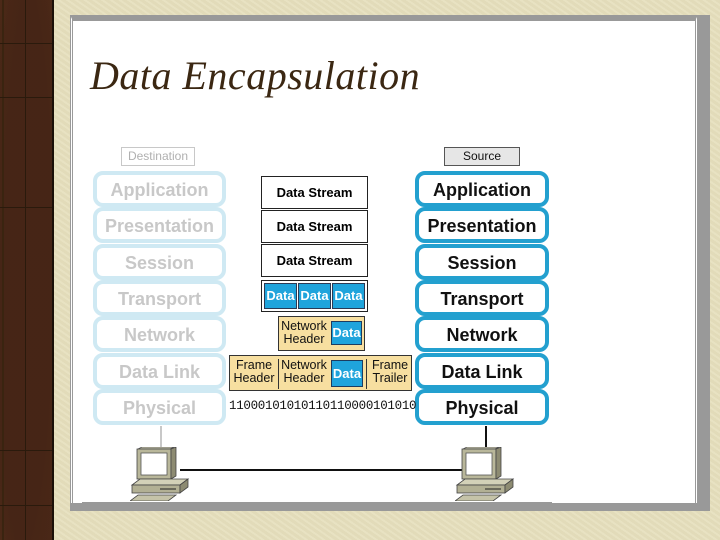  Describe the element at coordinates (159, 407) in the screenshot. I see `dest-layer-physical: Physical` at that location.